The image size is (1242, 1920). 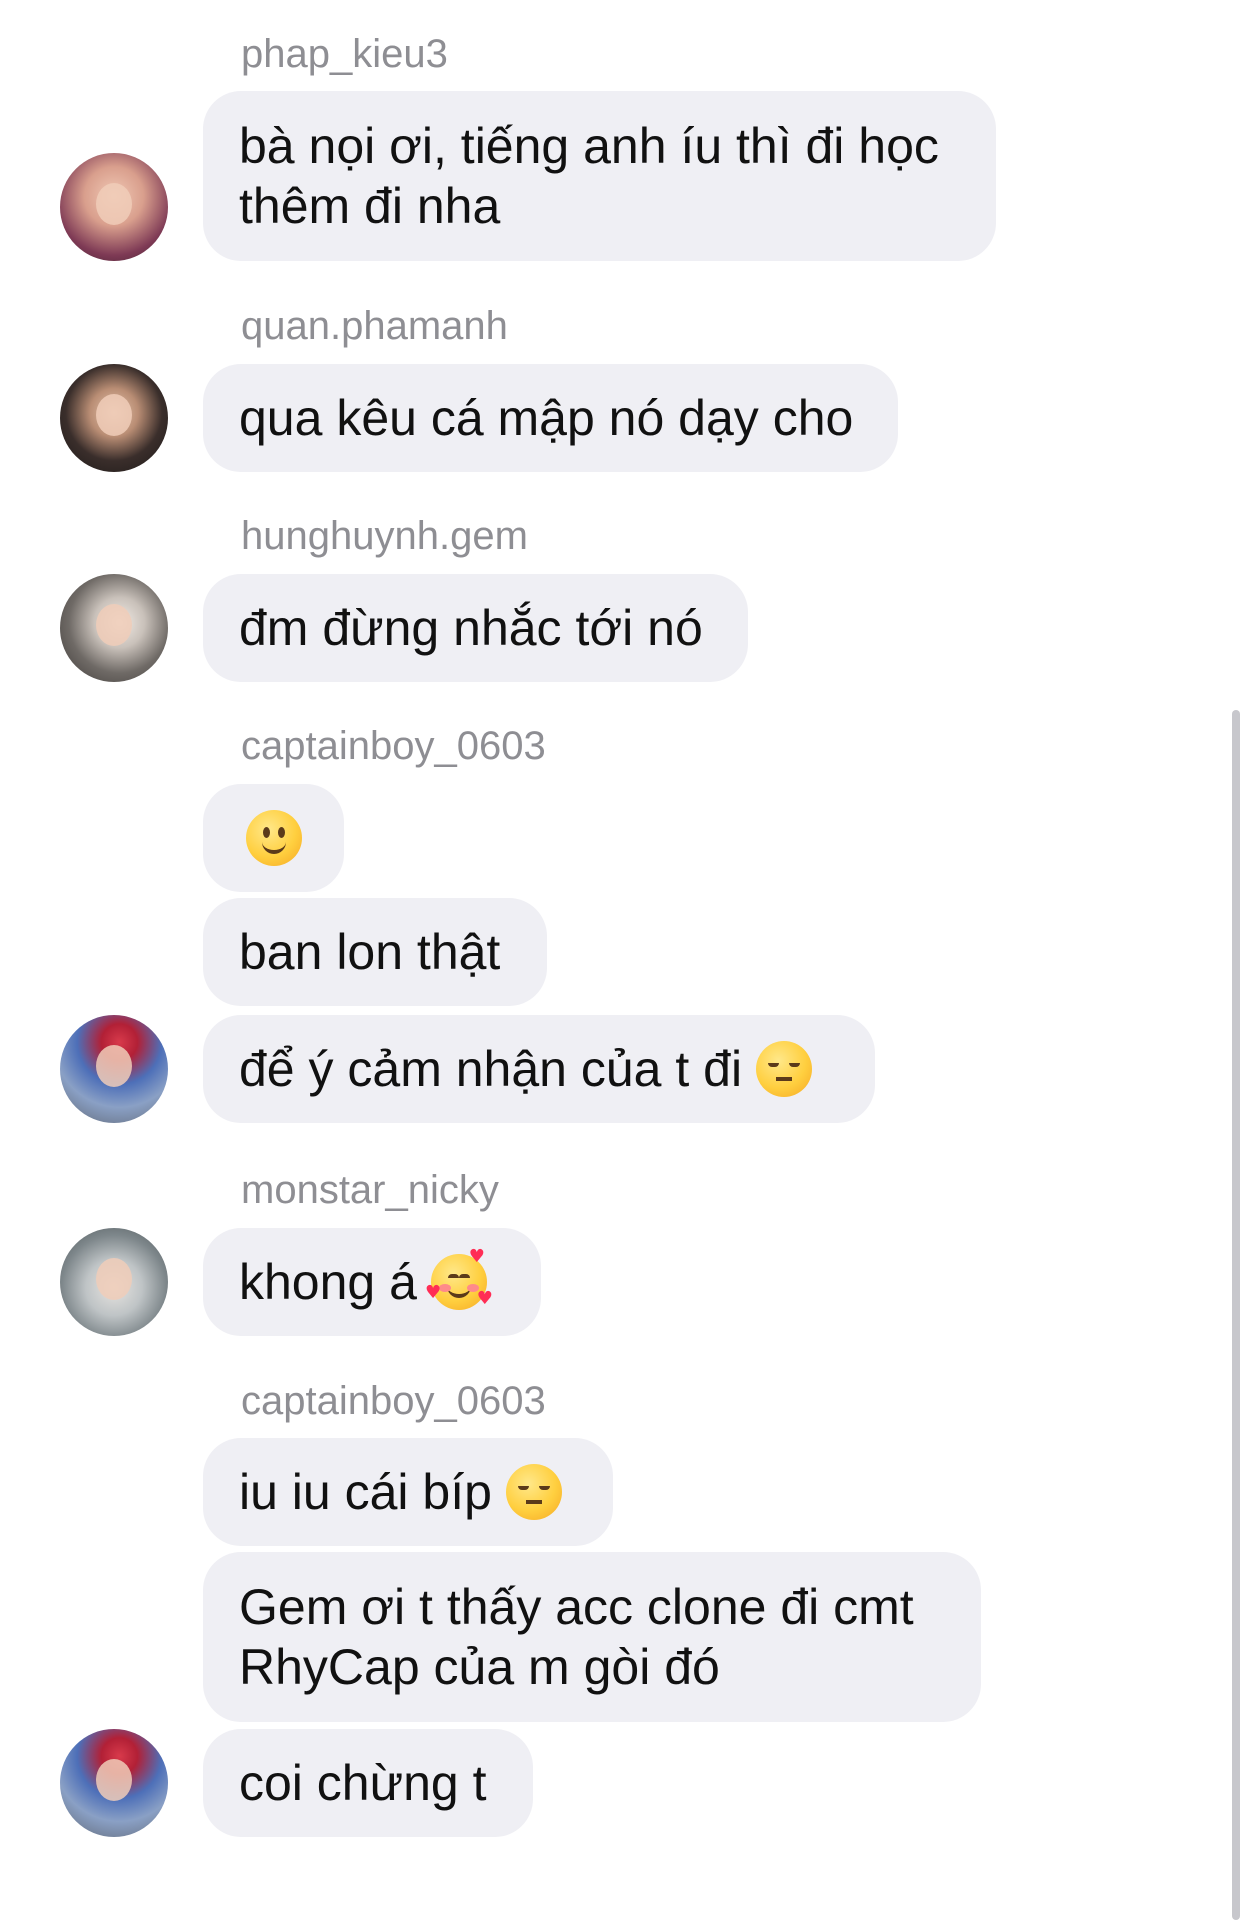 I want to click on message-bubble: coi chừng t, so click(x=368, y=1783).